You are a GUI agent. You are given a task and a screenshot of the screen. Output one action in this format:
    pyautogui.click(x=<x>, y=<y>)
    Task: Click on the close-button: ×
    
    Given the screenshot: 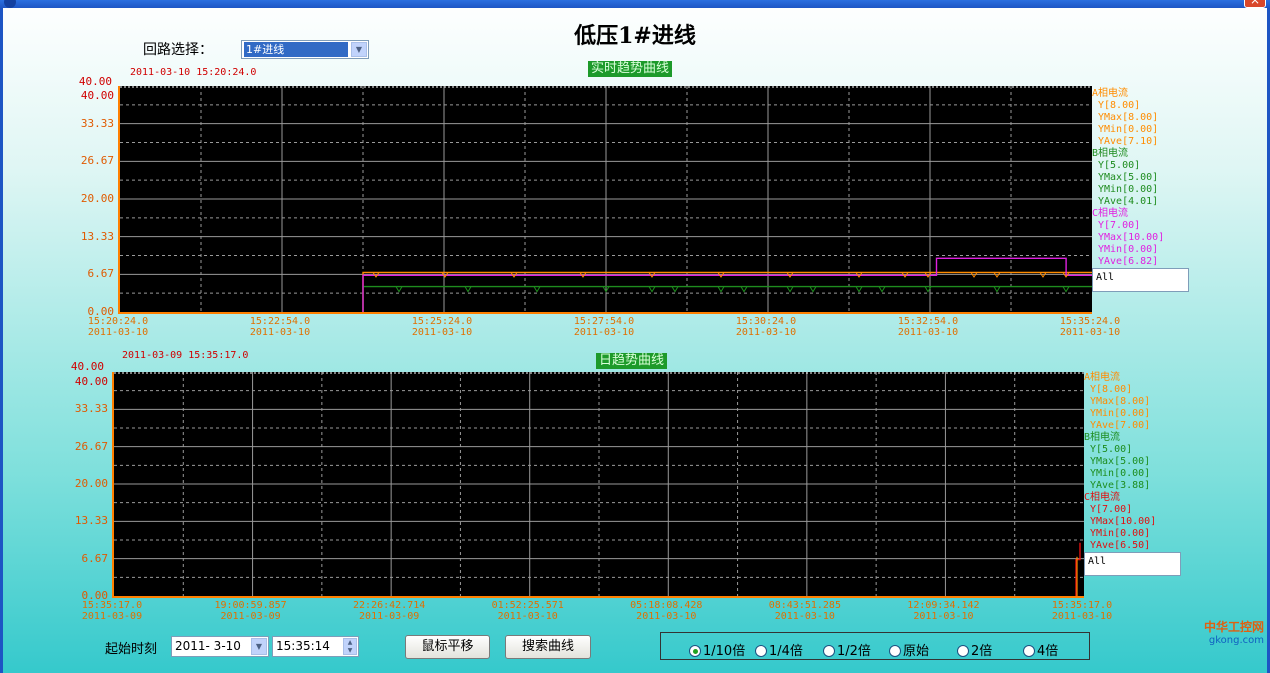 What is the action you would take?
    pyautogui.click(x=1255, y=4)
    